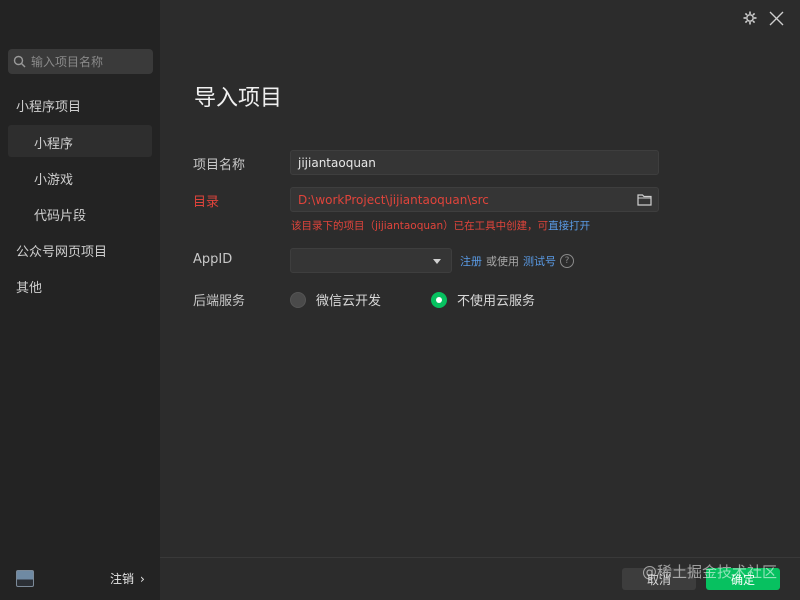  What do you see at coordinates (644, 199) in the screenshot?
I see `folder-icon` at bounding box center [644, 199].